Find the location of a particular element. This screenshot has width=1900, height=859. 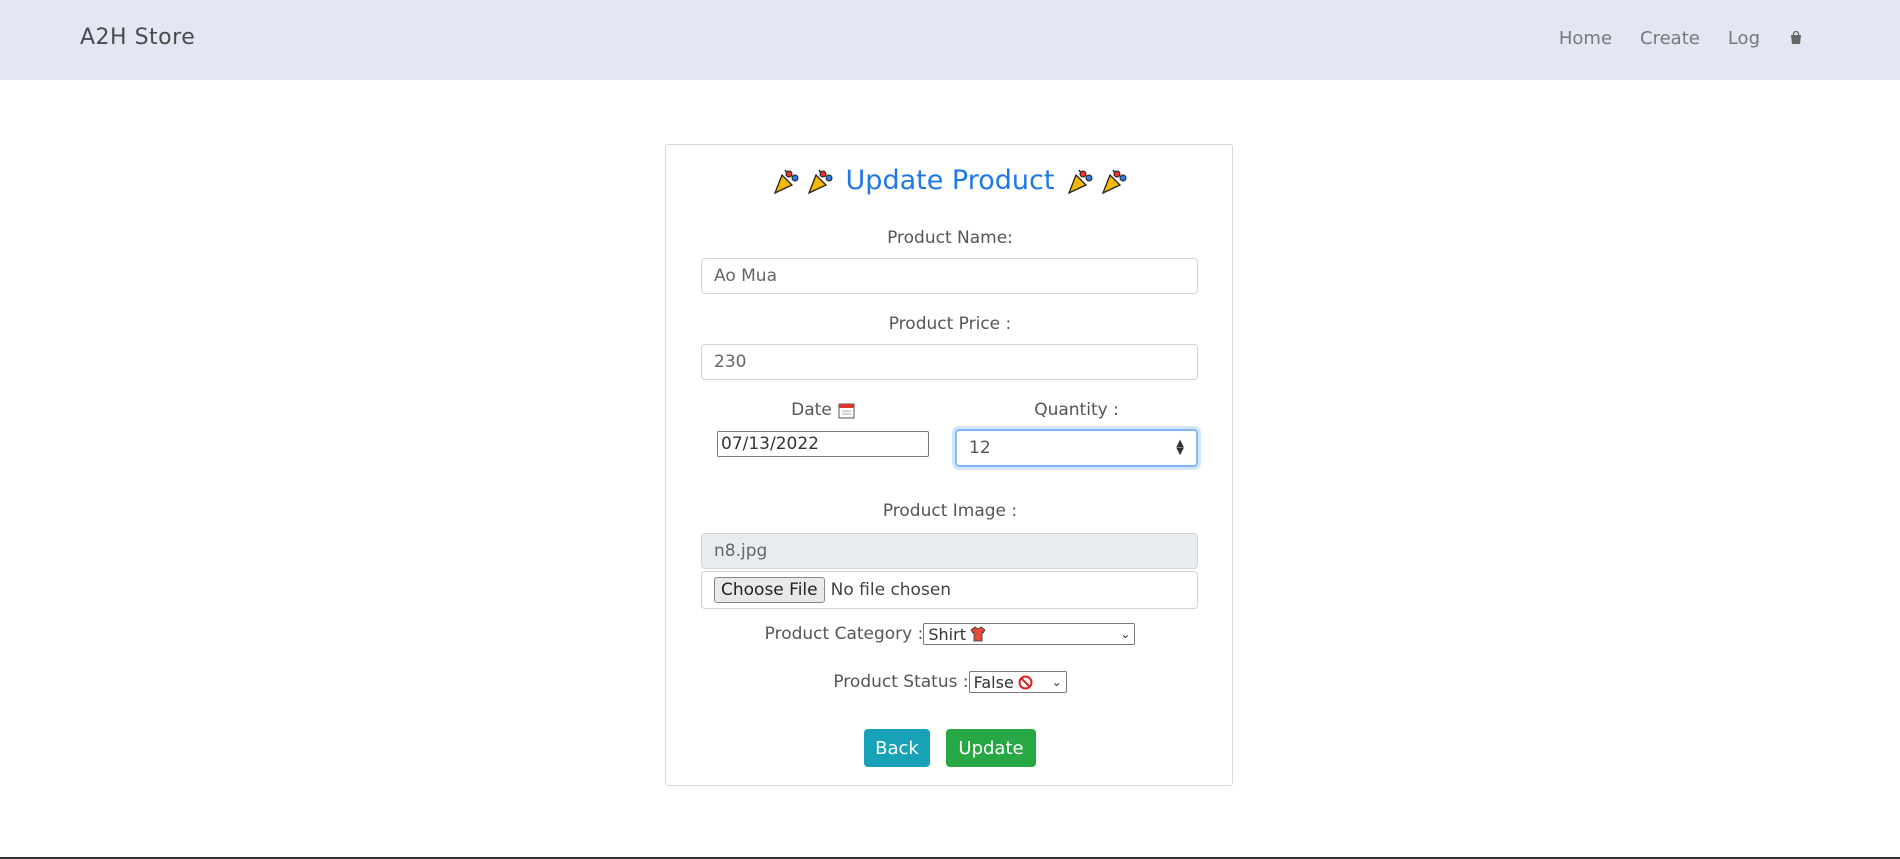

page-title: Update Product is located at coordinates (950, 180).